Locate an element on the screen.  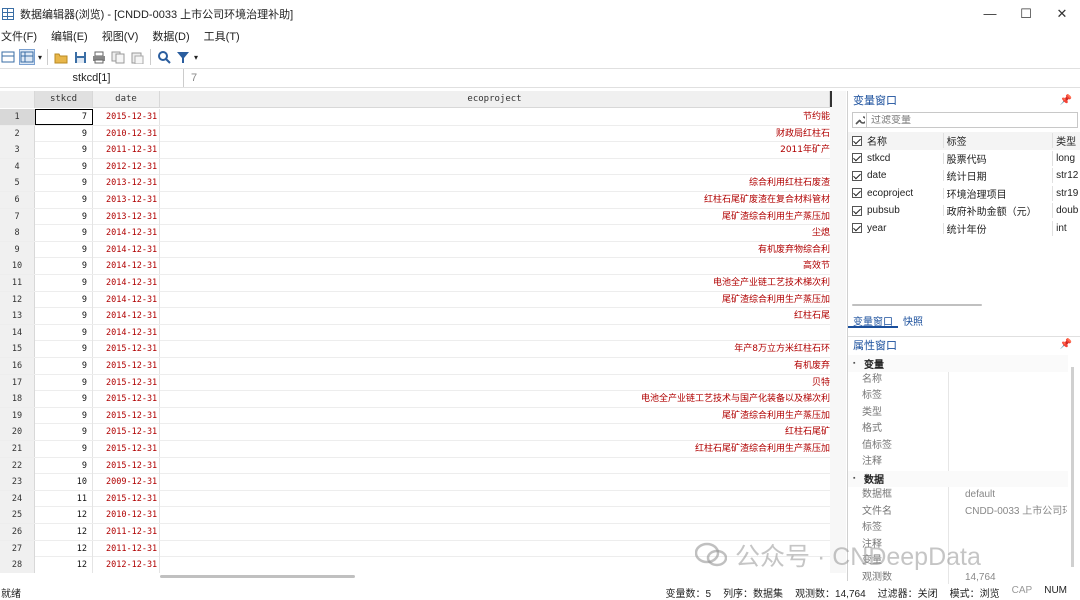
dropdown-arrow-icon: ▾ is located at coordinates (40, 57).